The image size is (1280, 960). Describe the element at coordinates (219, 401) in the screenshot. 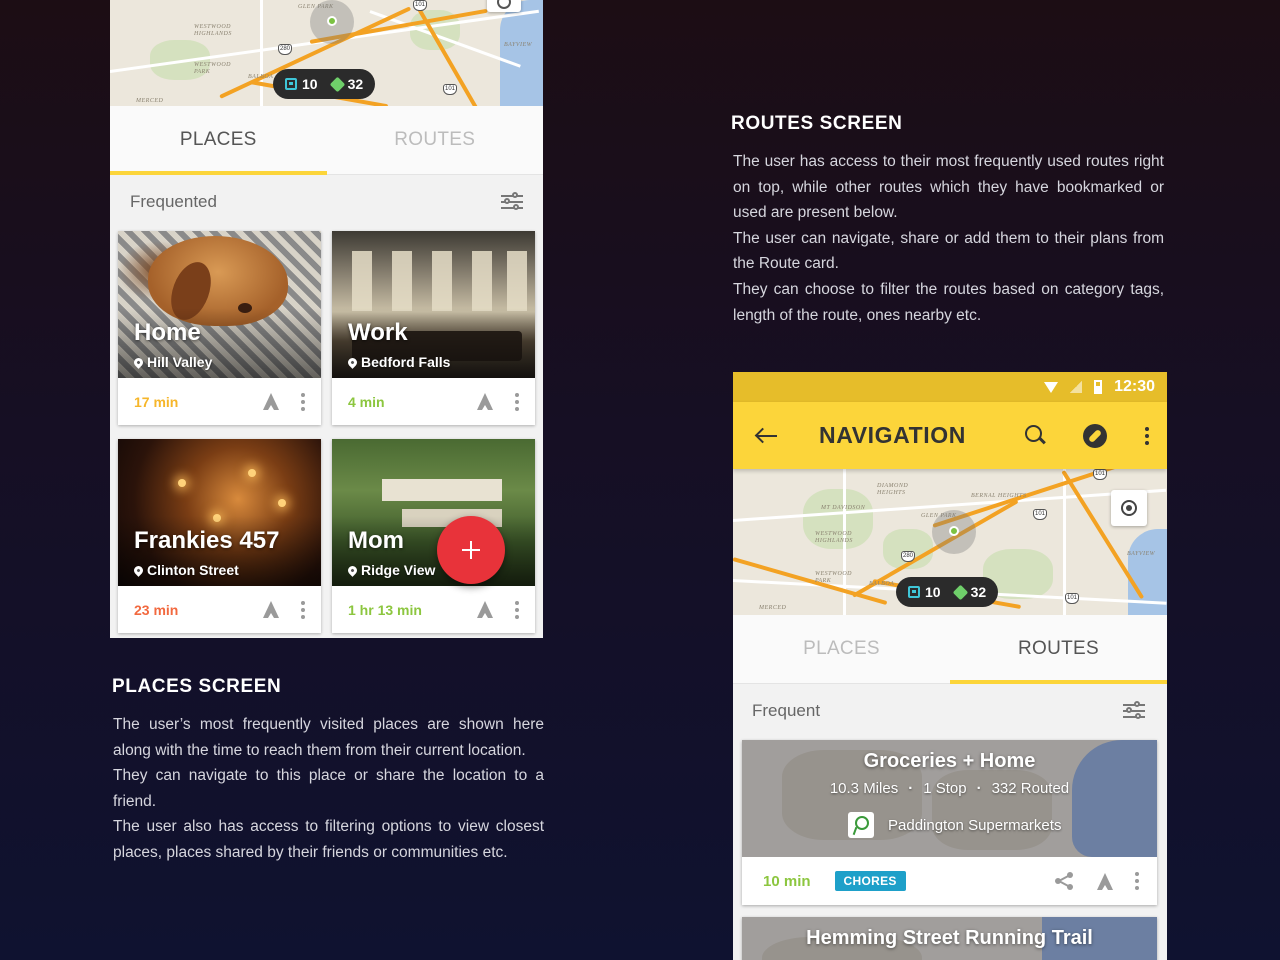

I see `place-card-footer: 17 min` at that location.